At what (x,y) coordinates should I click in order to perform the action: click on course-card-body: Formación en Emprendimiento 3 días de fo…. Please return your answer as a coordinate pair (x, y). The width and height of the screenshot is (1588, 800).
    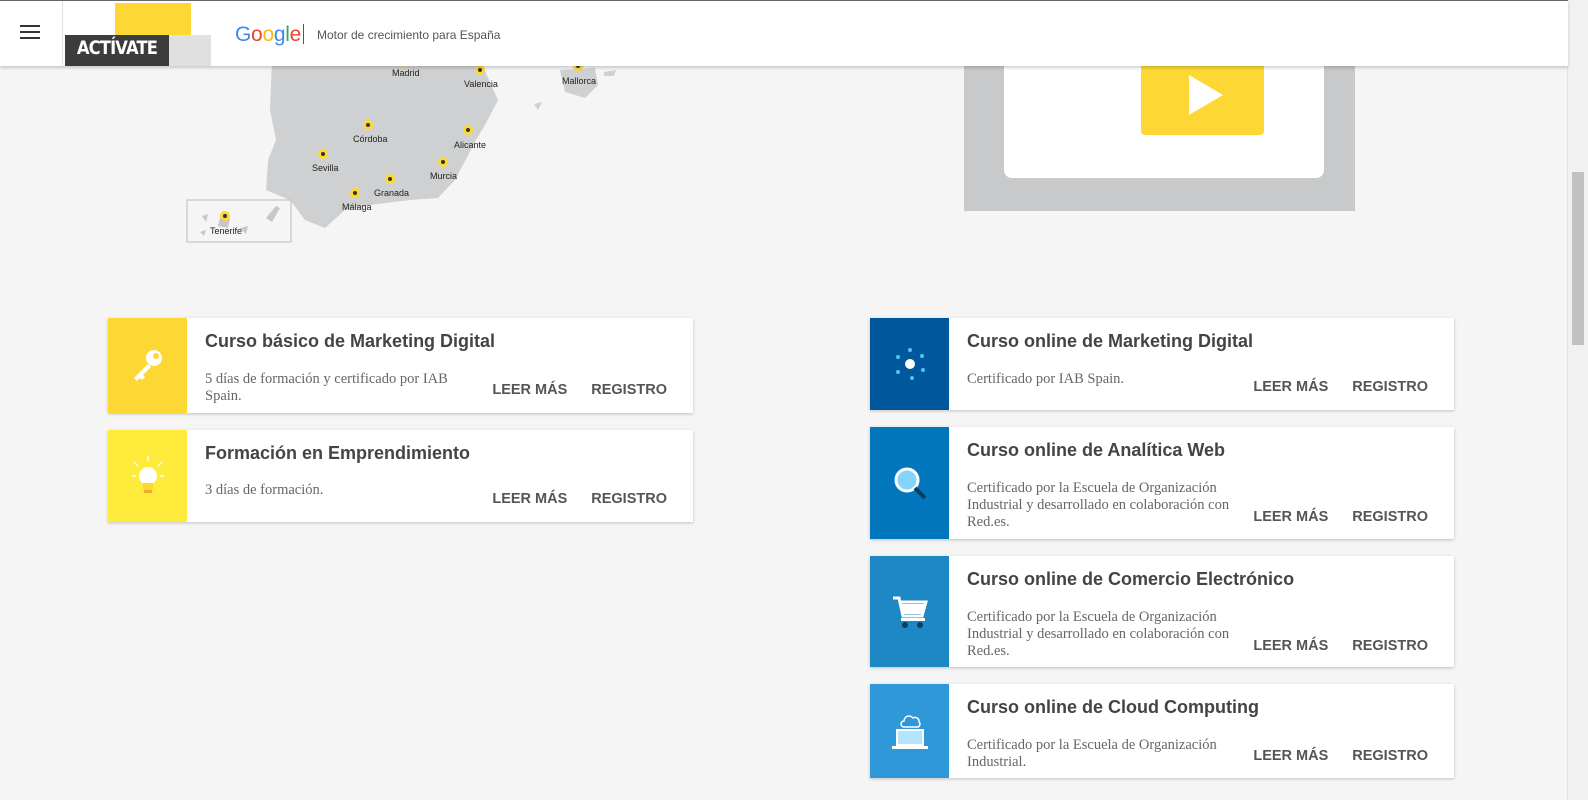
    Looking at the image, I should click on (440, 476).